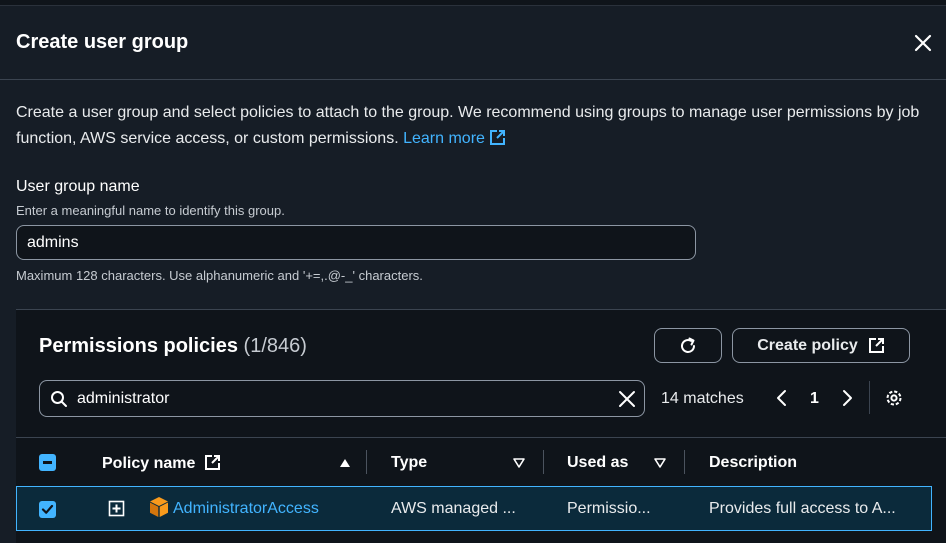 This screenshot has width=946, height=543. What do you see at coordinates (597, 463) in the screenshot?
I see `column-header-used-as: Used as` at bounding box center [597, 463].